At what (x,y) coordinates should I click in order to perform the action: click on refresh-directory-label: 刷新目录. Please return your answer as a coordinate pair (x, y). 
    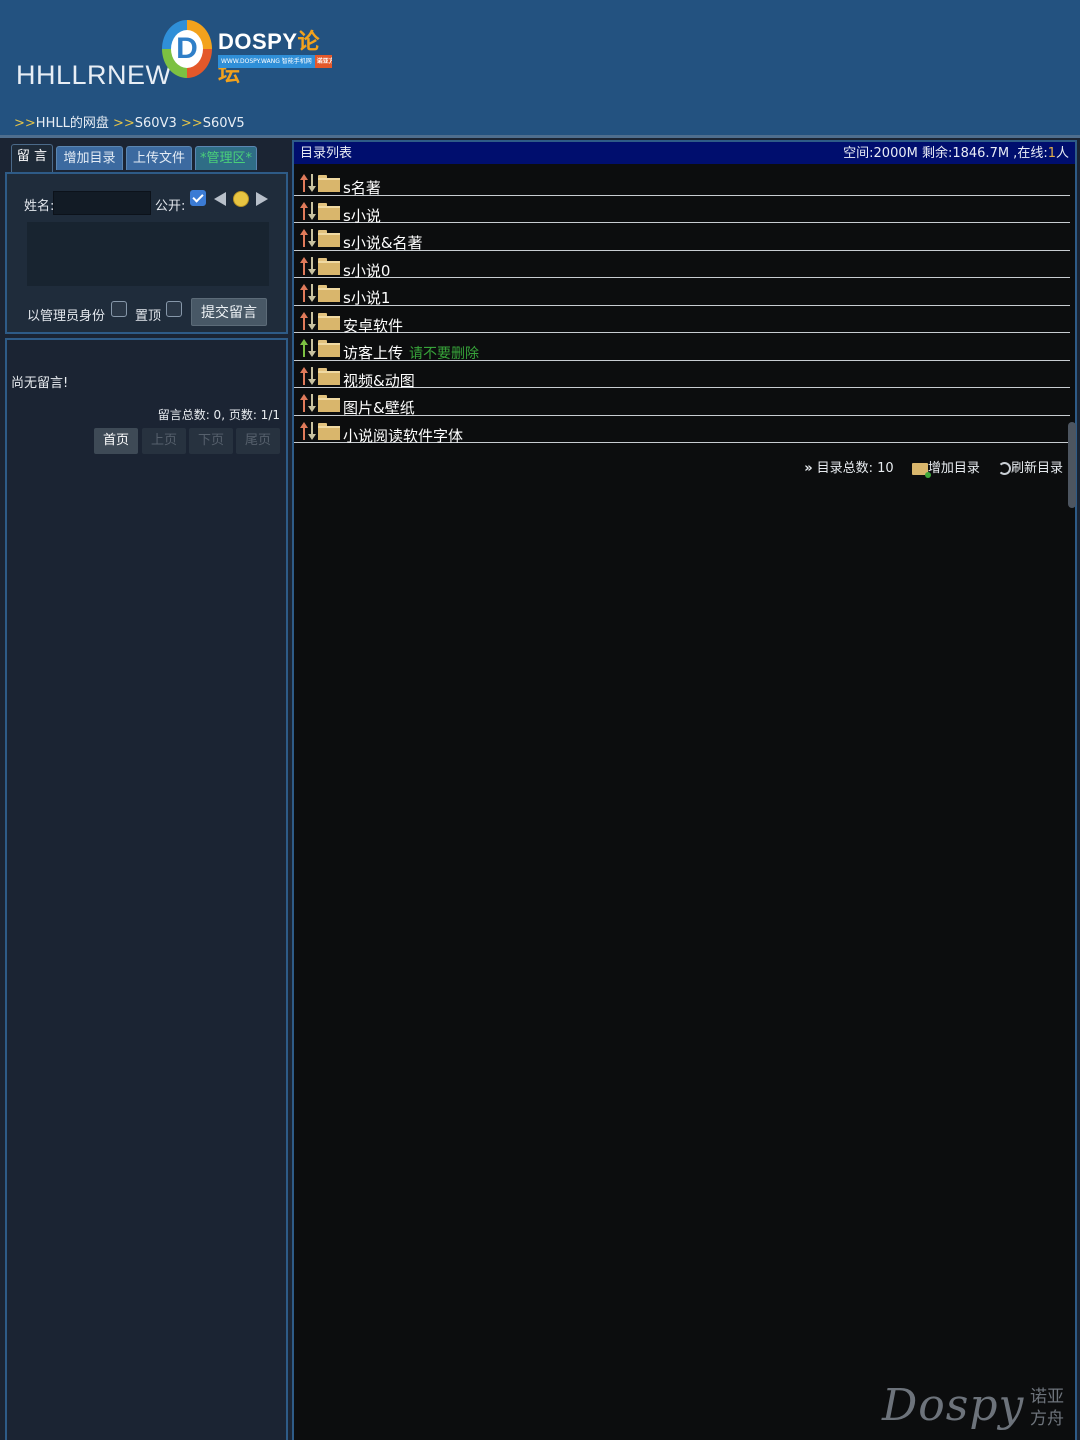
    Looking at the image, I should click on (1036, 468).